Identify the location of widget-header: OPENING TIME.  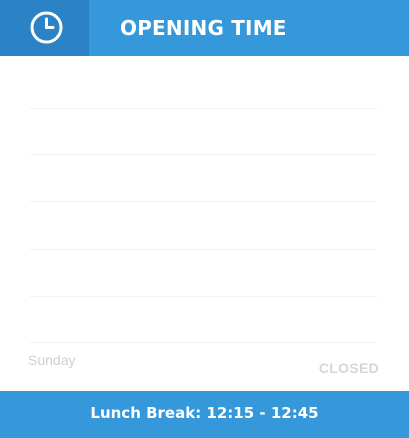
(204, 28).